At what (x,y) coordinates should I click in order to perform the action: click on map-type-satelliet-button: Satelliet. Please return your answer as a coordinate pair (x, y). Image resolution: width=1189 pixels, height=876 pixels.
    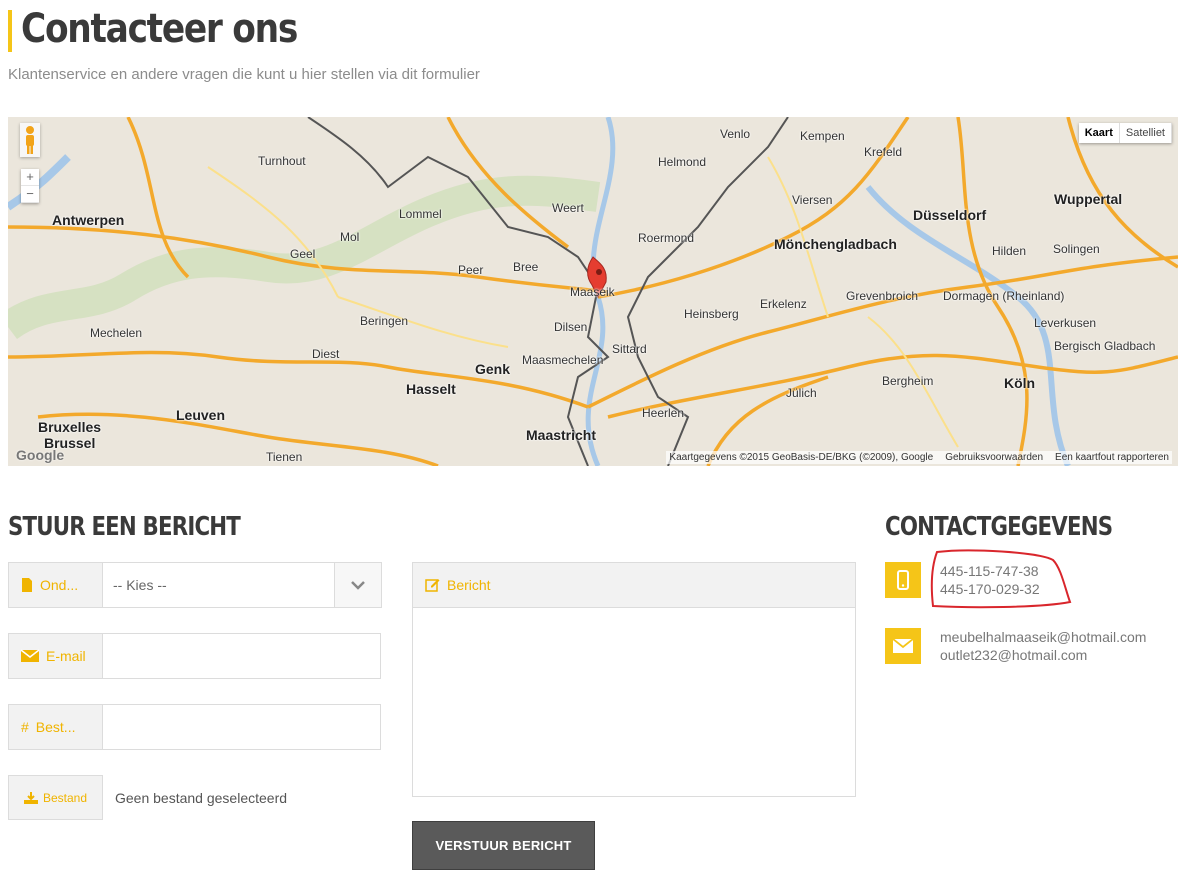
    Looking at the image, I should click on (1146, 133).